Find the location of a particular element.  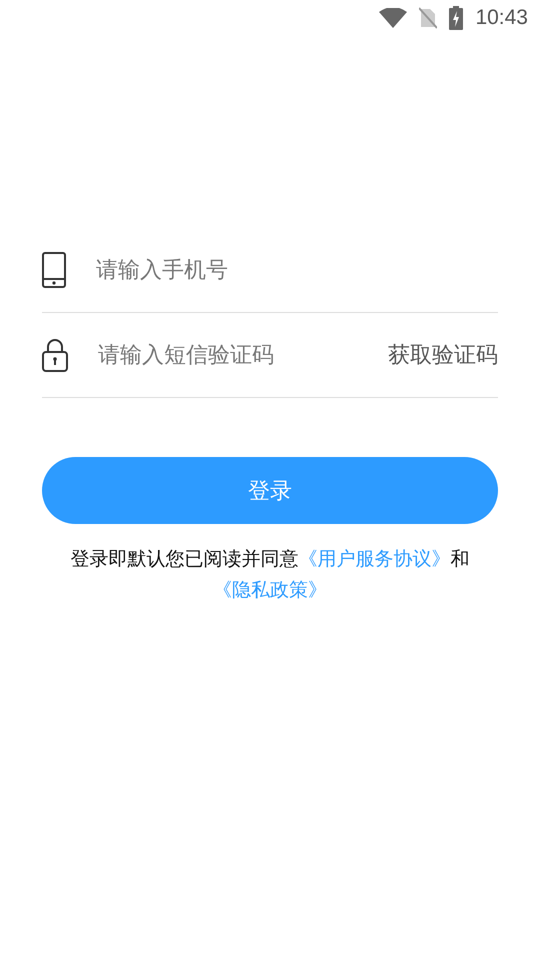

phone-field: 请输入手机号 is located at coordinates (297, 270).